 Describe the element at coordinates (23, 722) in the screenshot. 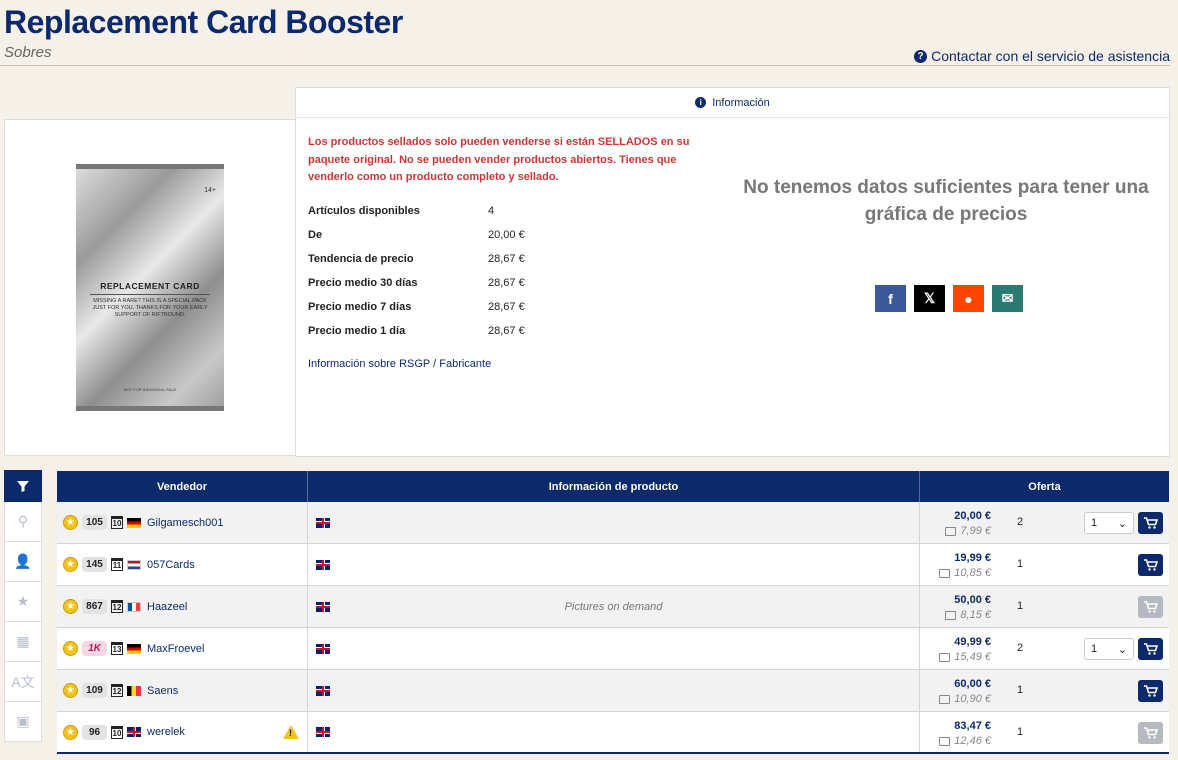

I see `filter-image: ▣` at that location.